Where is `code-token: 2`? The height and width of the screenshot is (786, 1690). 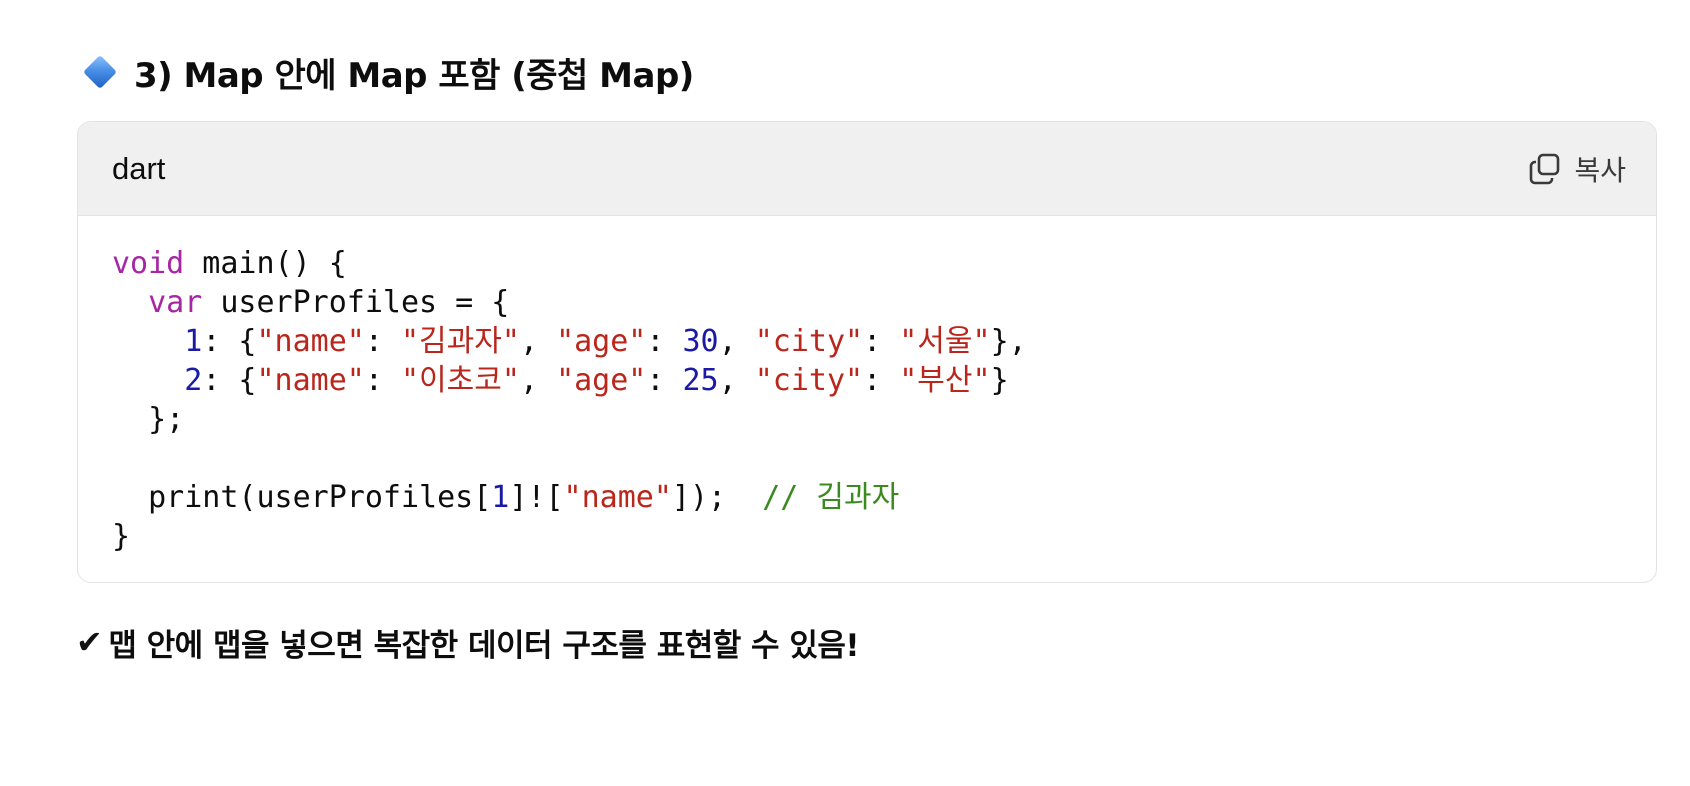 code-token: 2 is located at coordinates (193, 380).